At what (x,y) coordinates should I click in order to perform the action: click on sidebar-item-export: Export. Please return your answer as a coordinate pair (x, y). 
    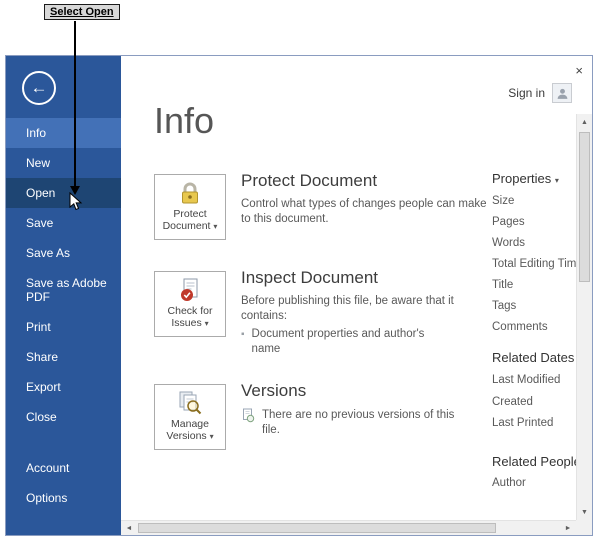
    Looking at the image, I should click on (63, 387).